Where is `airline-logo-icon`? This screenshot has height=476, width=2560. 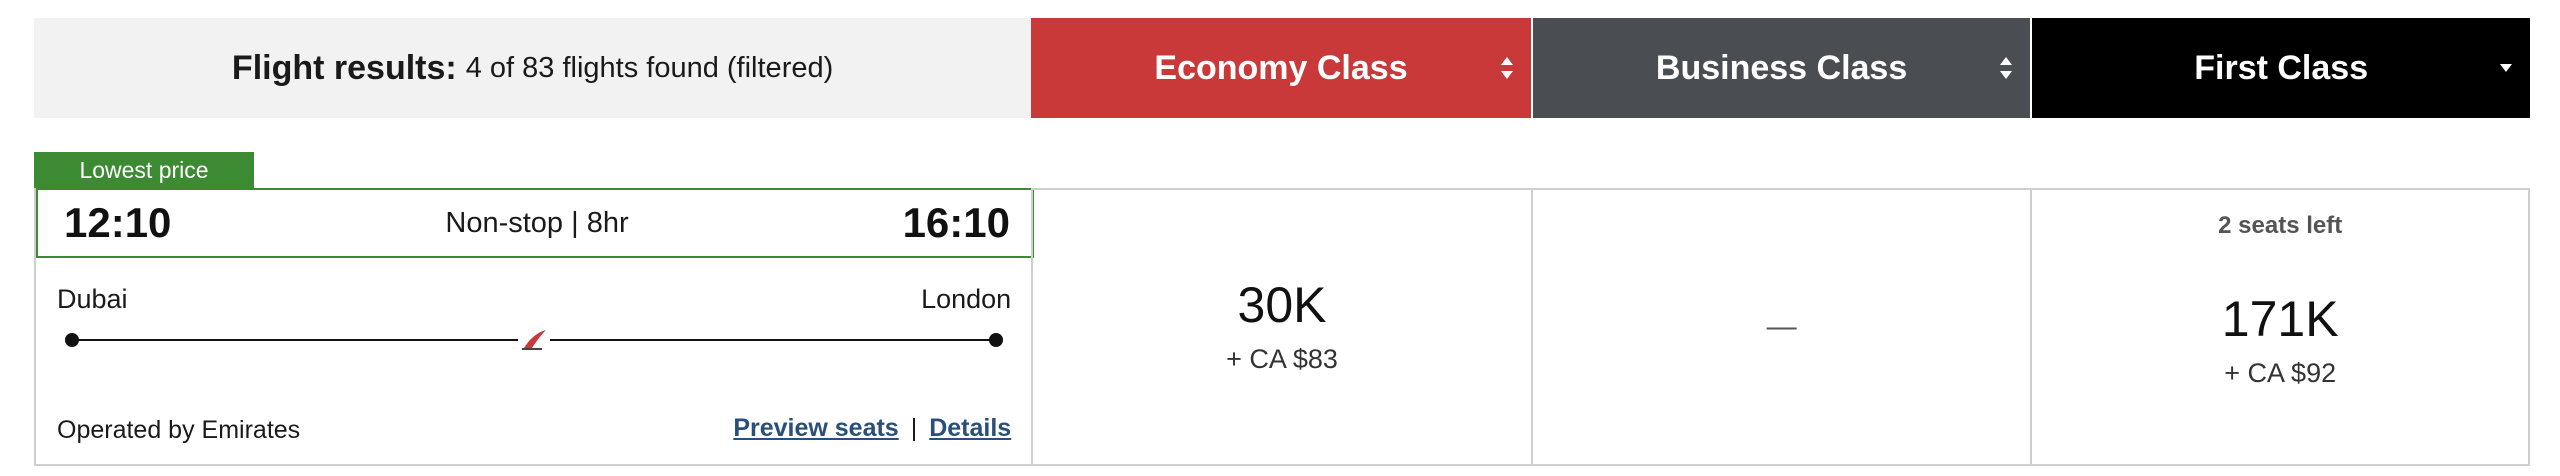
airline-logo-icon is located at coordinates (534, 340).